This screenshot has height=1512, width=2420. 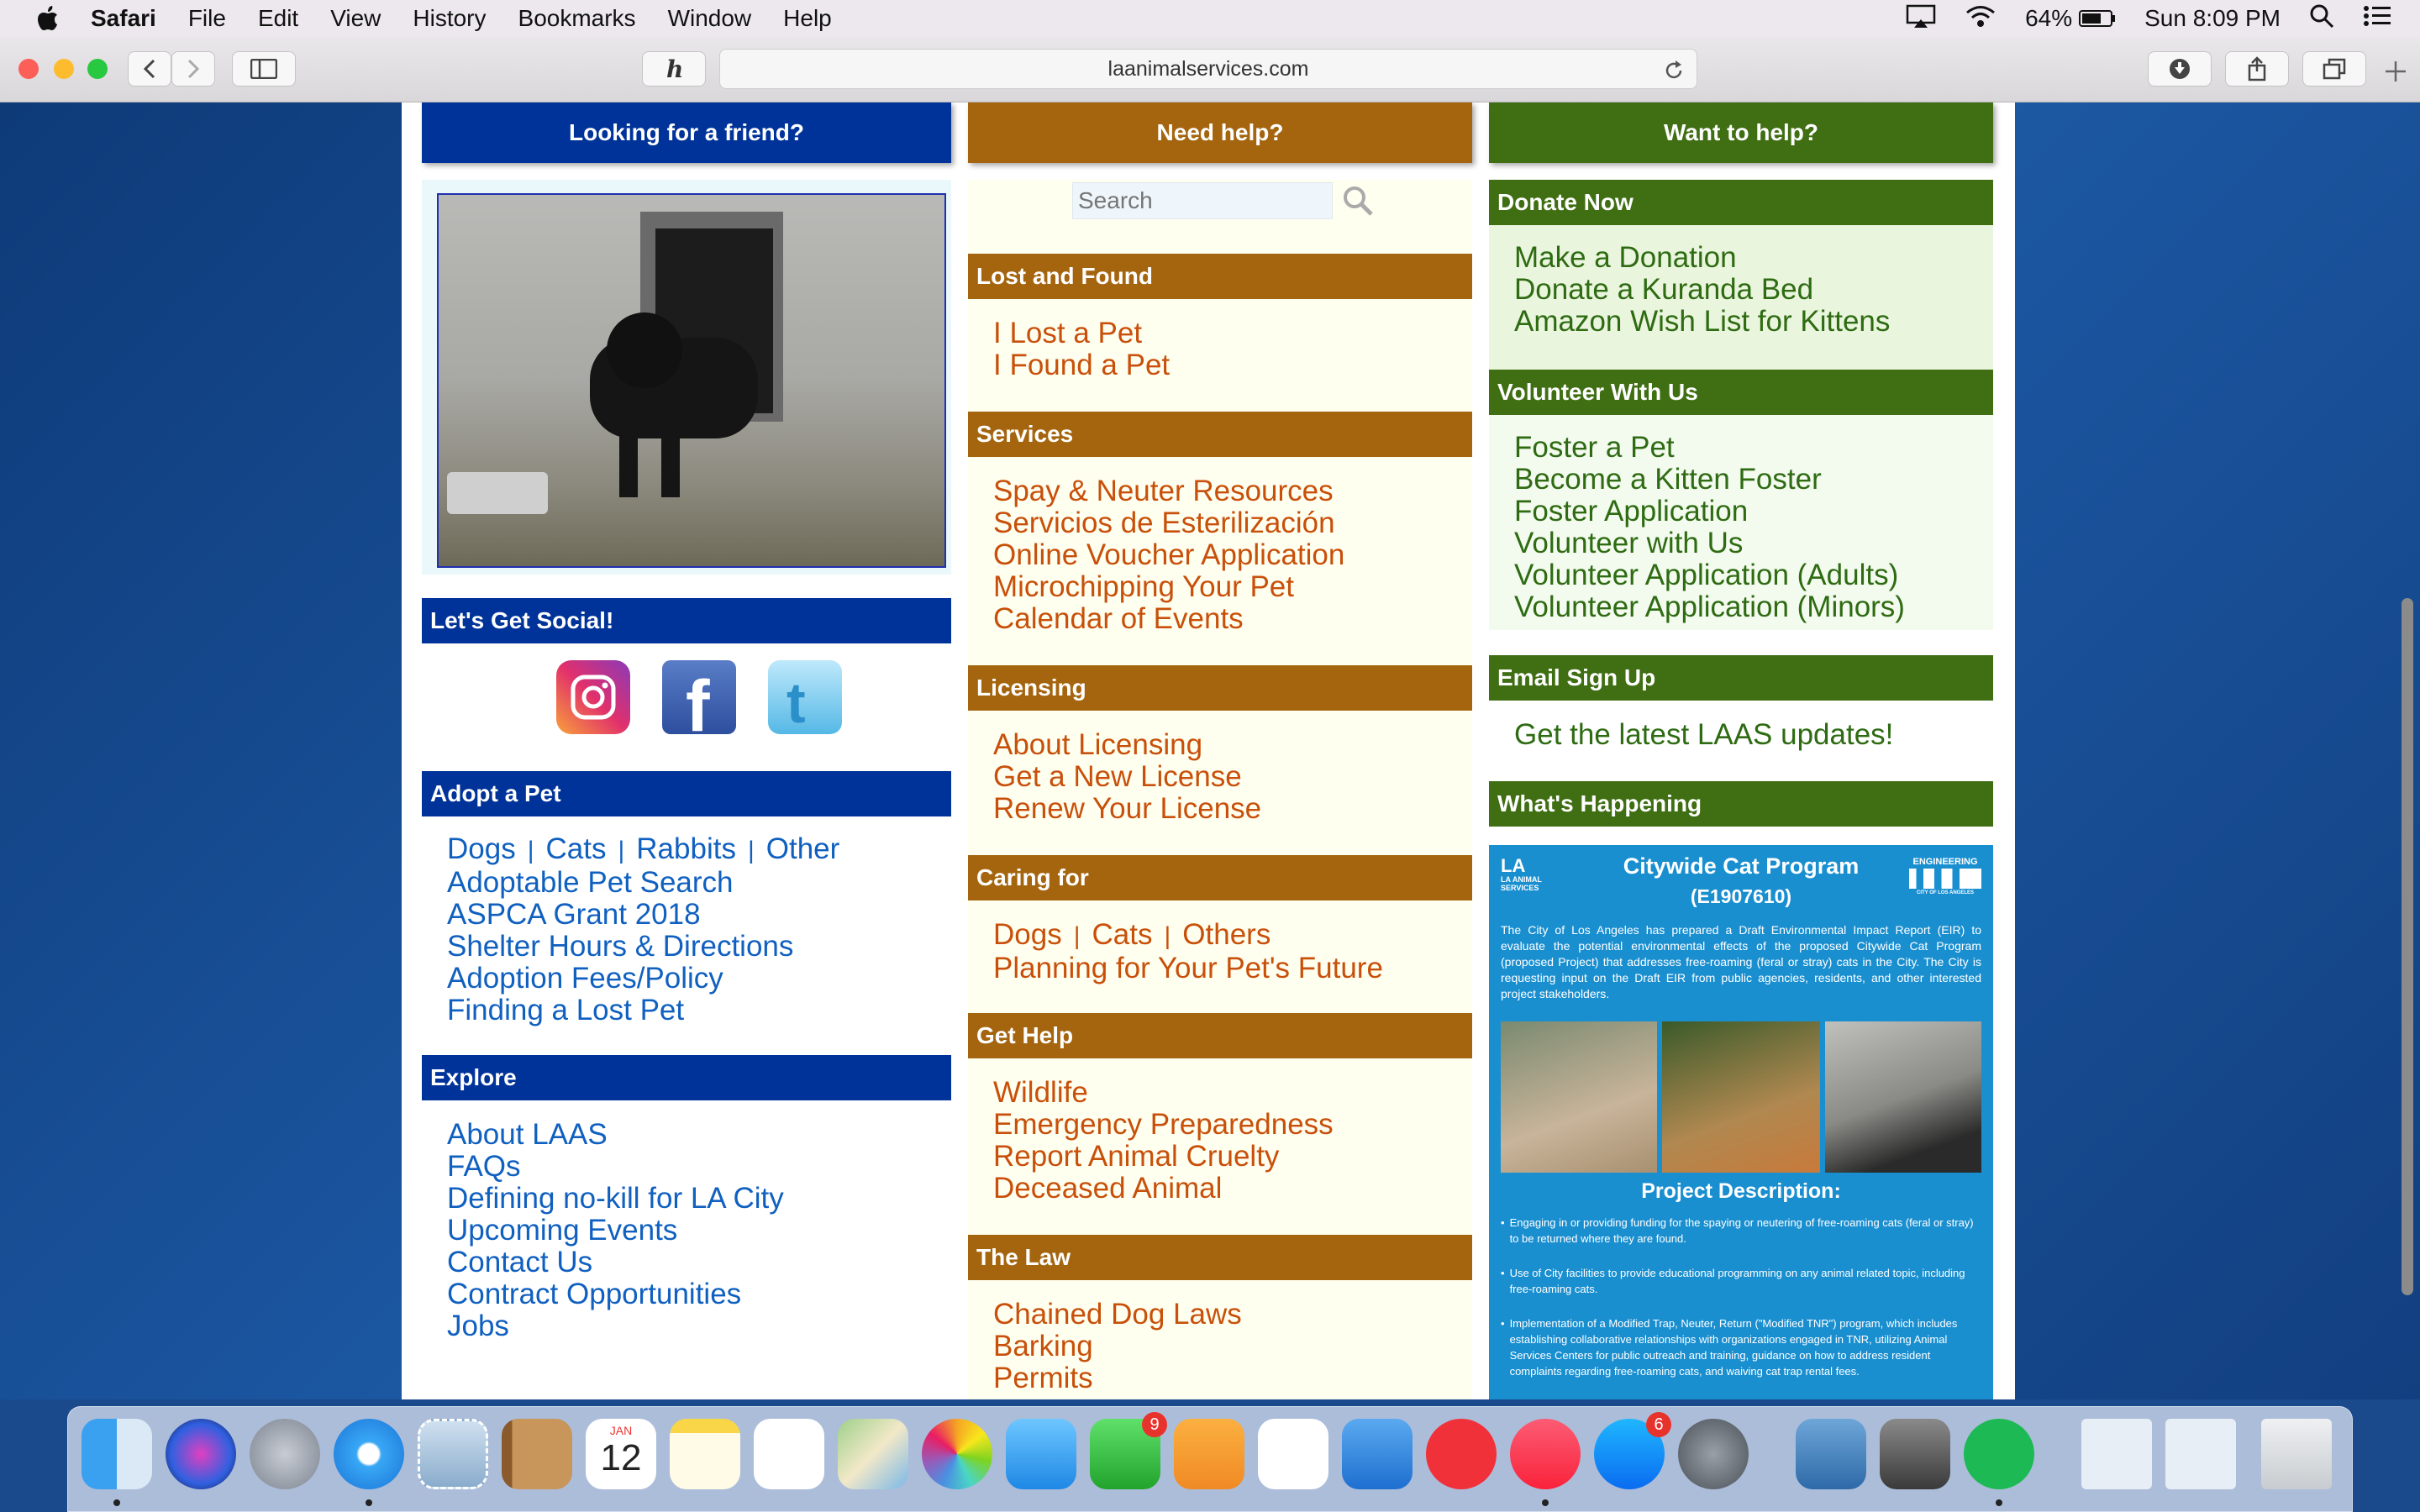 I want to click on link-new-license: Get a New License, so click(x=1127, y=777).